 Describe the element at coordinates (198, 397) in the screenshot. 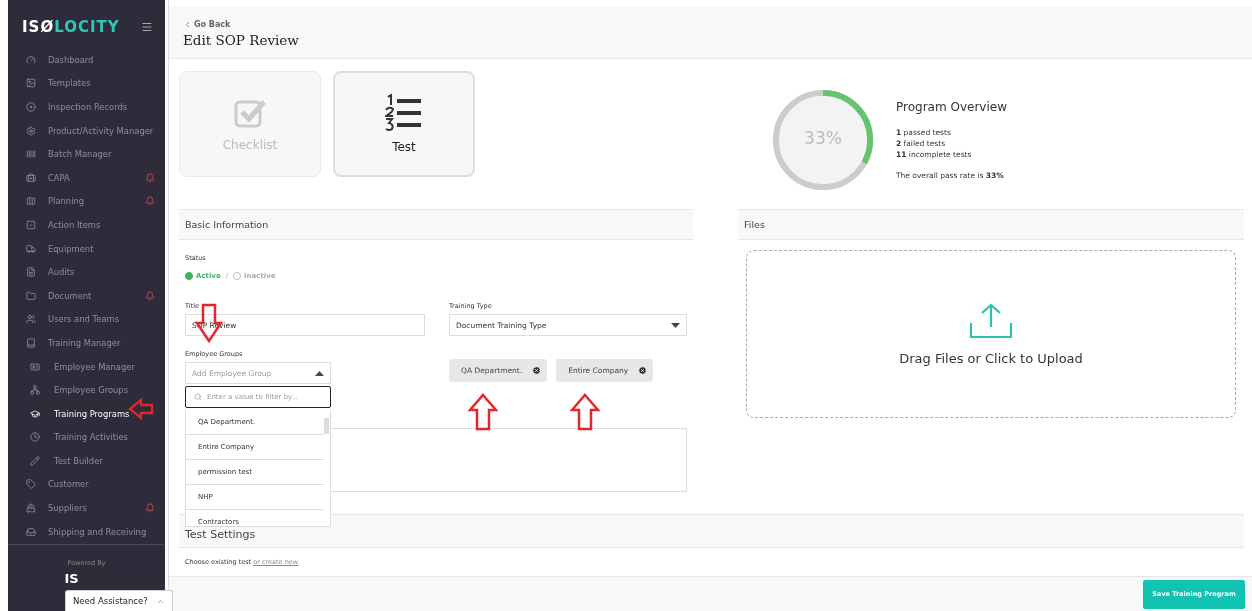

I see `search-icon` at that location.